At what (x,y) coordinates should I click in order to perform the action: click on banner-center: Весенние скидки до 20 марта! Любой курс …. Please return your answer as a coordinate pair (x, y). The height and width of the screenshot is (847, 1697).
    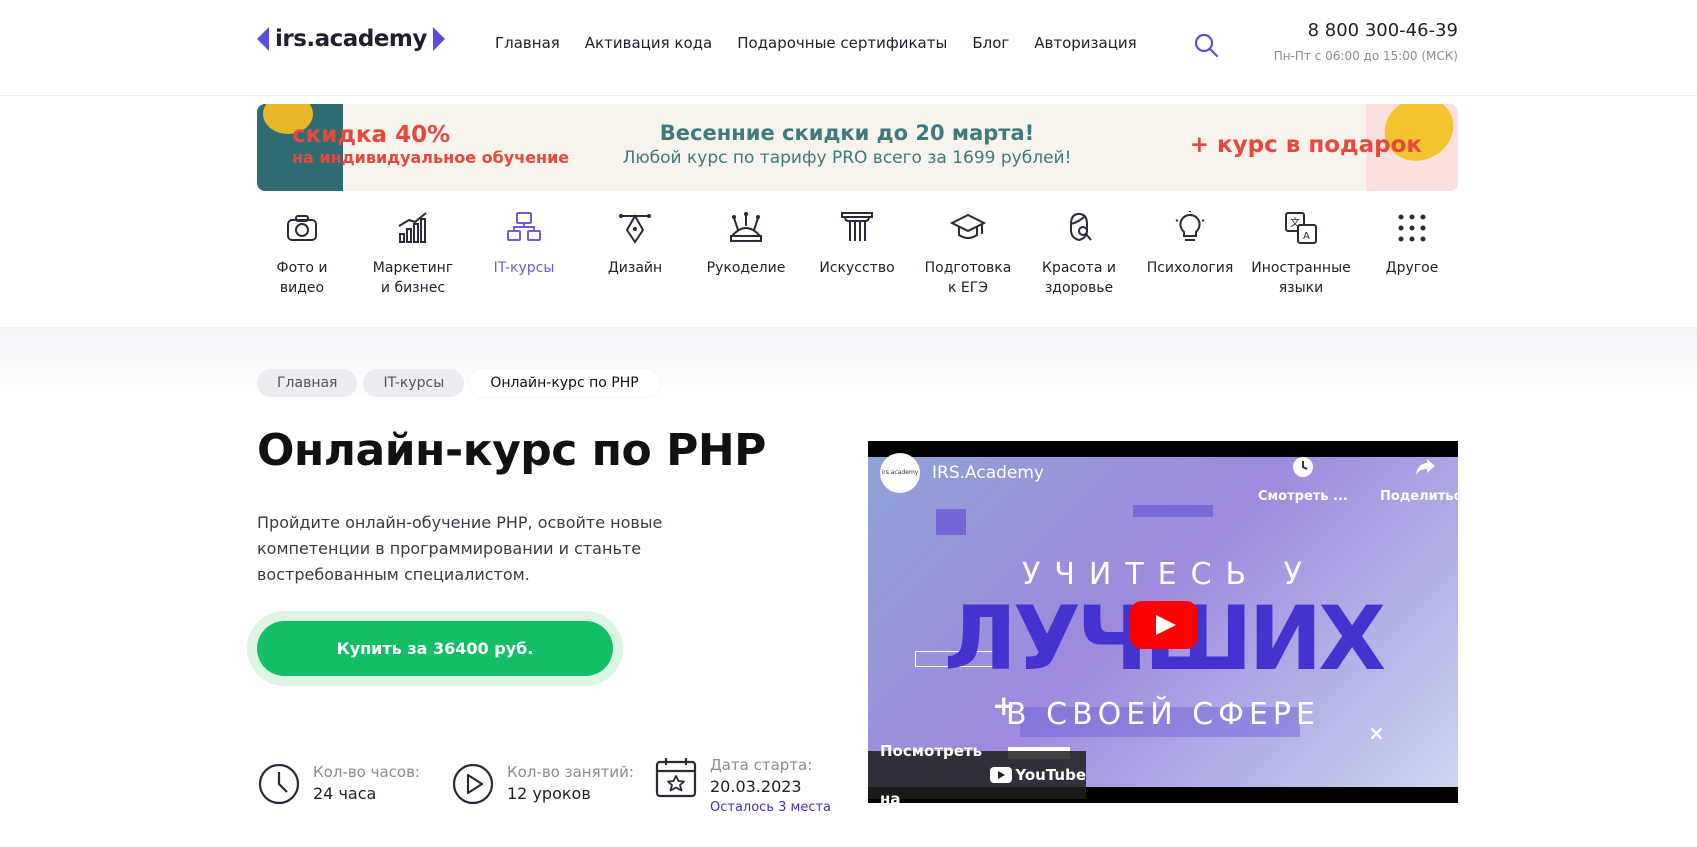
    Looking at the image, I should click on (847, 145).